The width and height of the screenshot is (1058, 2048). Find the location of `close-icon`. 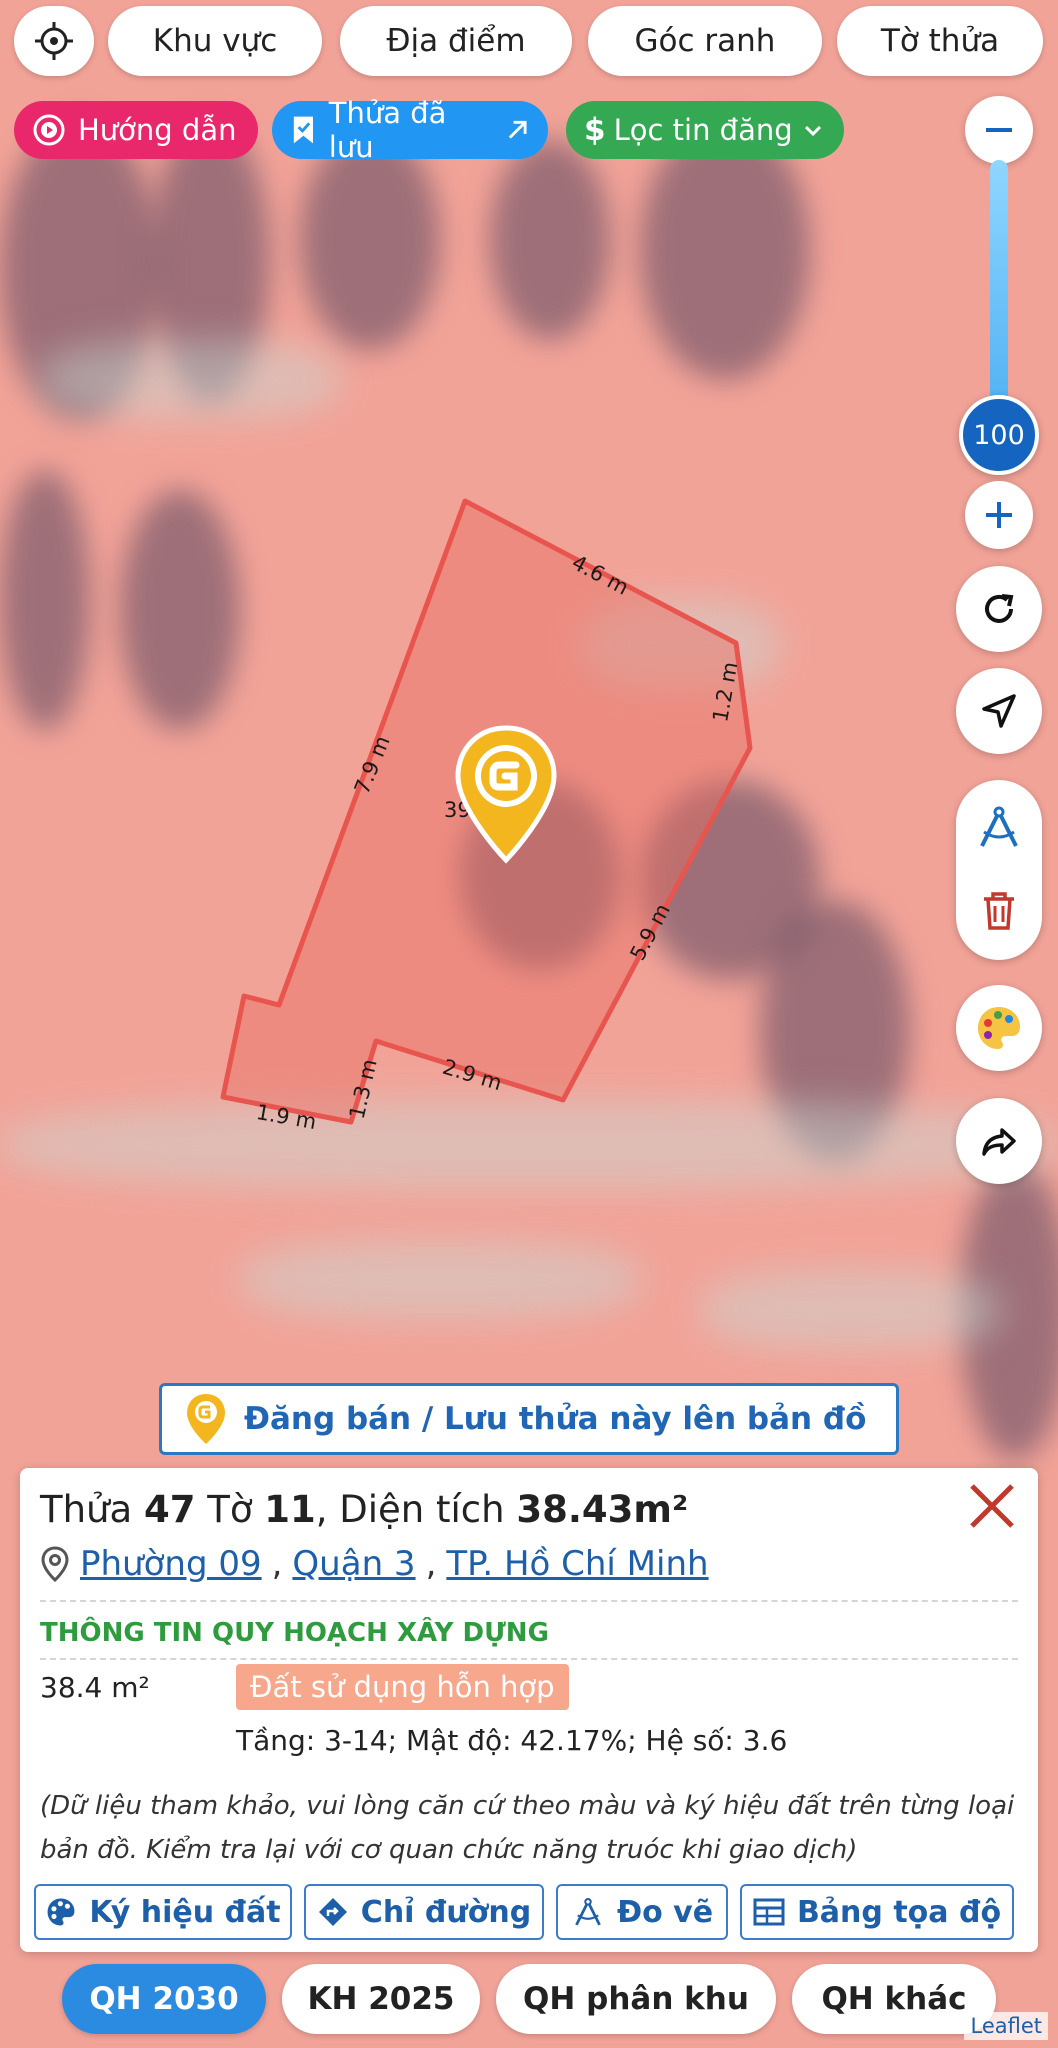

close-icon is located at coordinates (992, 1506).